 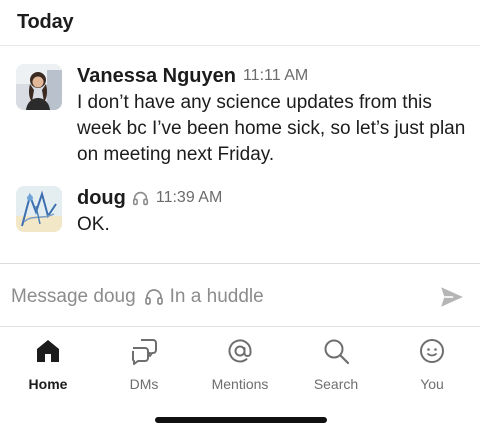 I want to click on huddle-status: In a huddle, so click(x=216, y=296).